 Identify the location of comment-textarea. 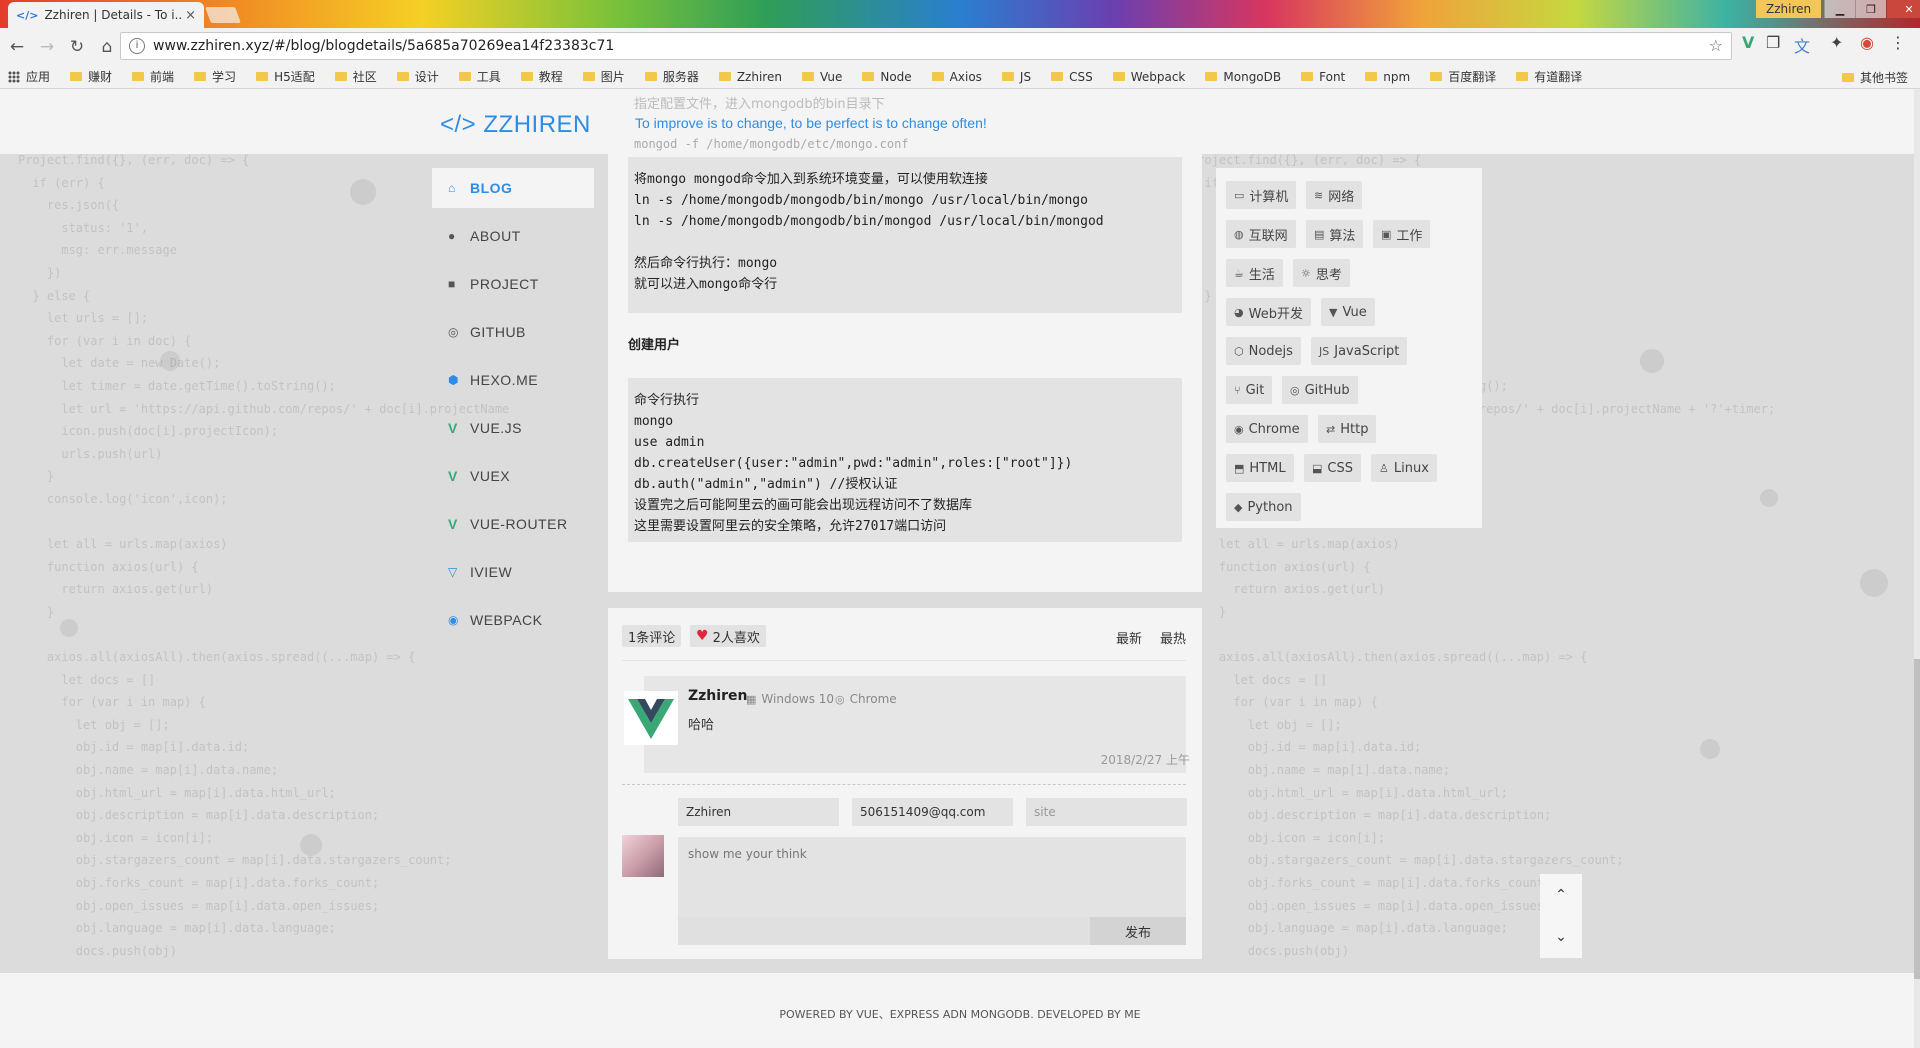
(932, 877).